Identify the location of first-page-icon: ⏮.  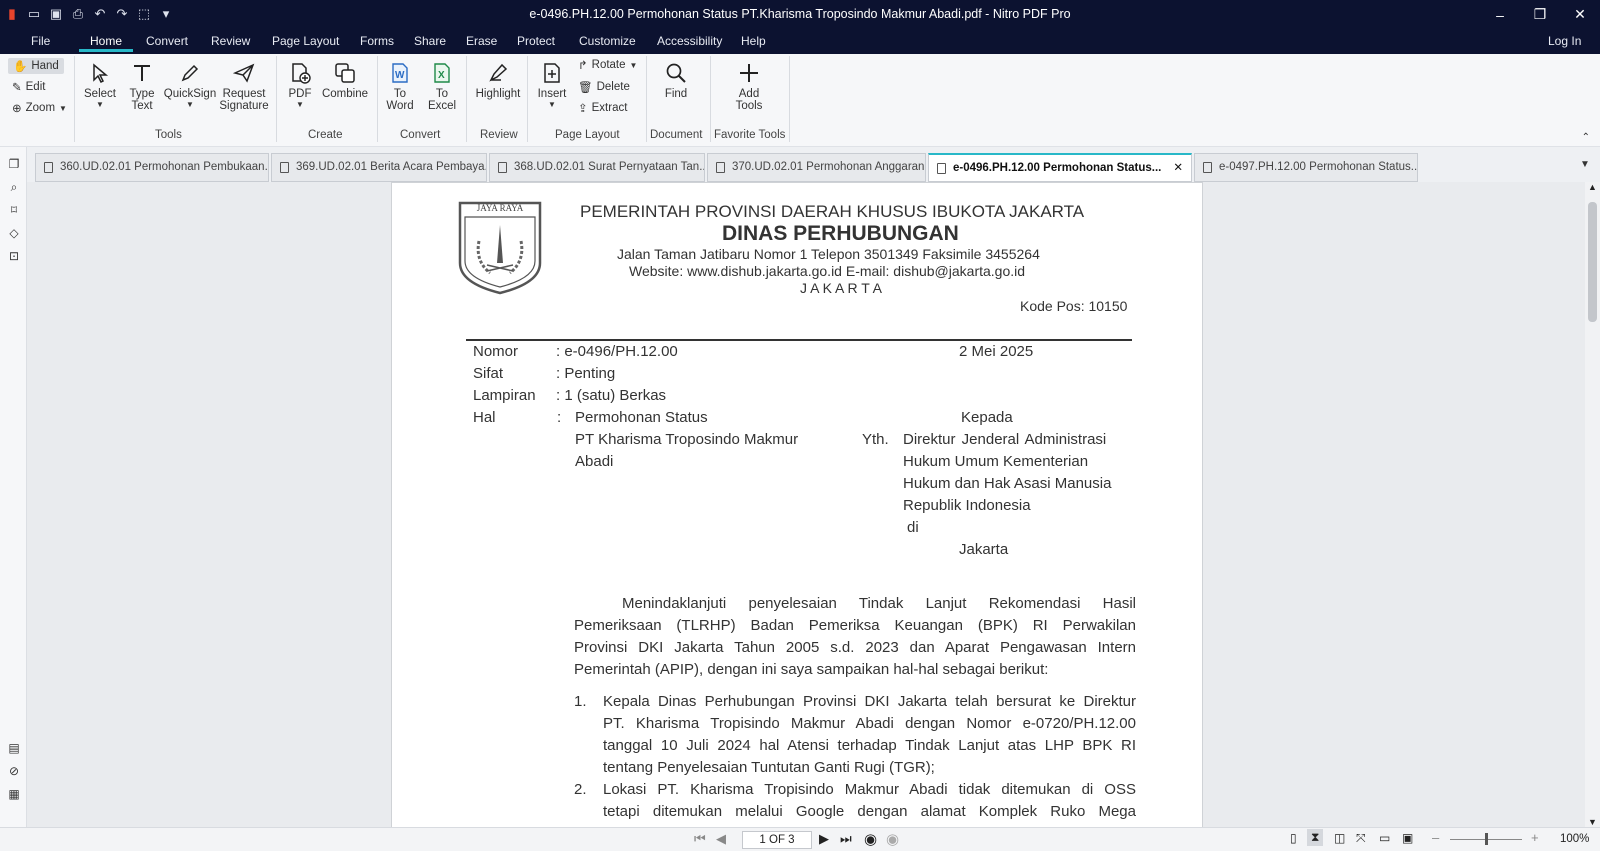
(700, 839).